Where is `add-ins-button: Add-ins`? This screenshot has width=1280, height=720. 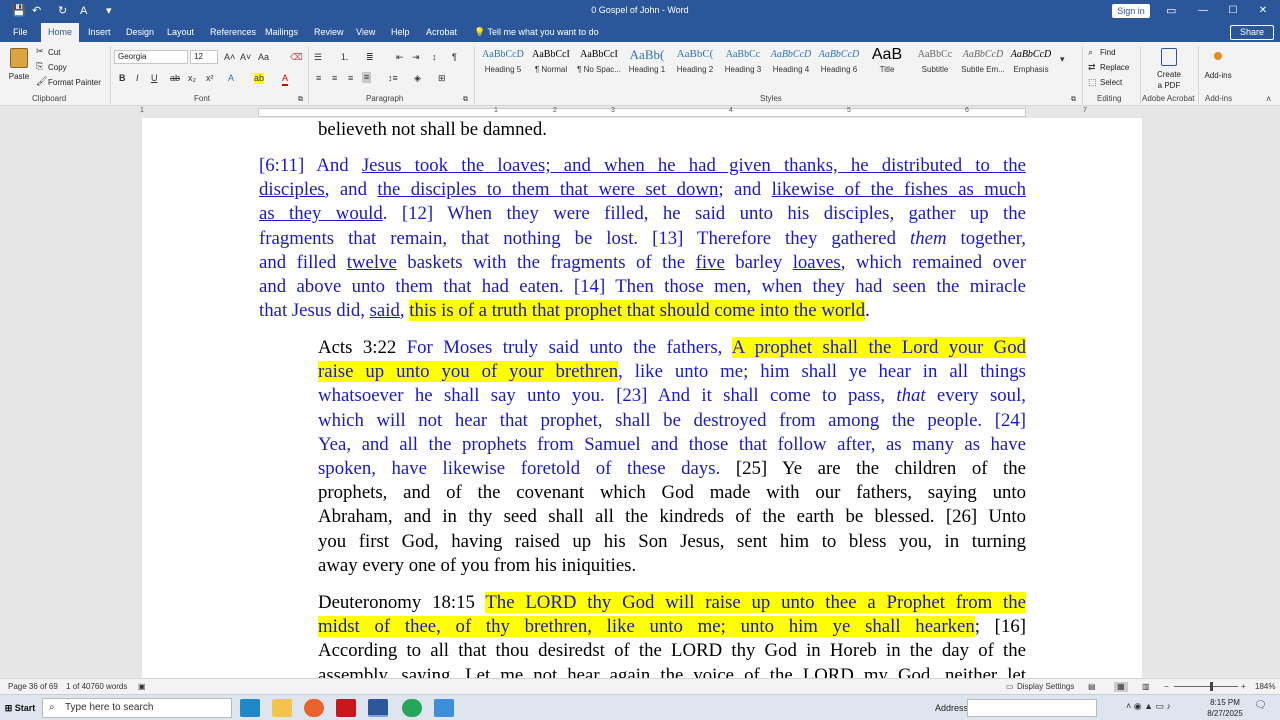
add-ins-button: Add-ins is located at coordinates (1218, 68).